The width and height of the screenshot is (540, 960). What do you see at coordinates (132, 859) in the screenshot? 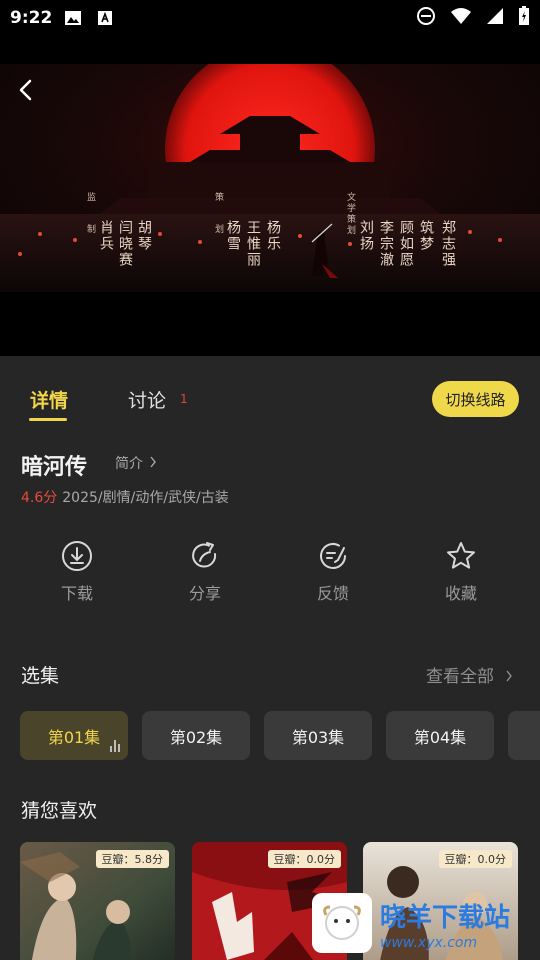
I see `douban-score-badge: 豆瓣：5.8分` at bounding box center [132, 859].